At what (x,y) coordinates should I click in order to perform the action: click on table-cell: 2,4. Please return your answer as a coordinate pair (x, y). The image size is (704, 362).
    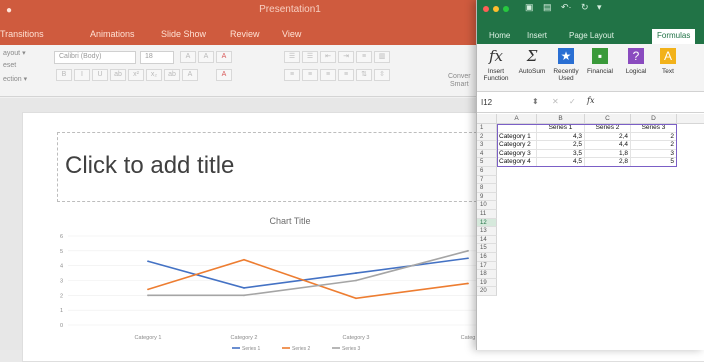
    Looking at the image, I should click on (608, 137).